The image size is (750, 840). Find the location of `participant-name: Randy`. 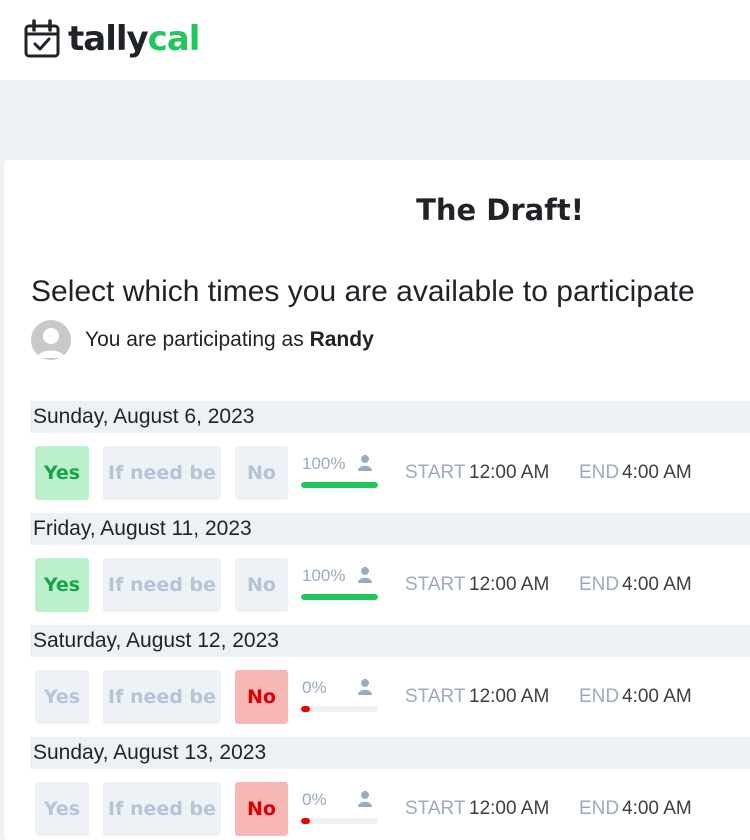

participant-name: Randy is located at coordinates (341, 339).